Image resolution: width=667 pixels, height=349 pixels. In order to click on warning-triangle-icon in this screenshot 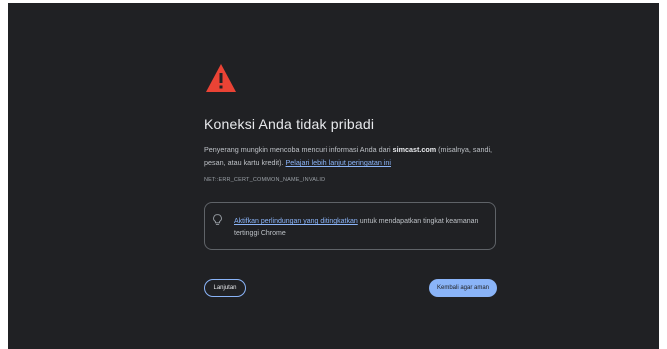, I will do `click(221, 78)`.